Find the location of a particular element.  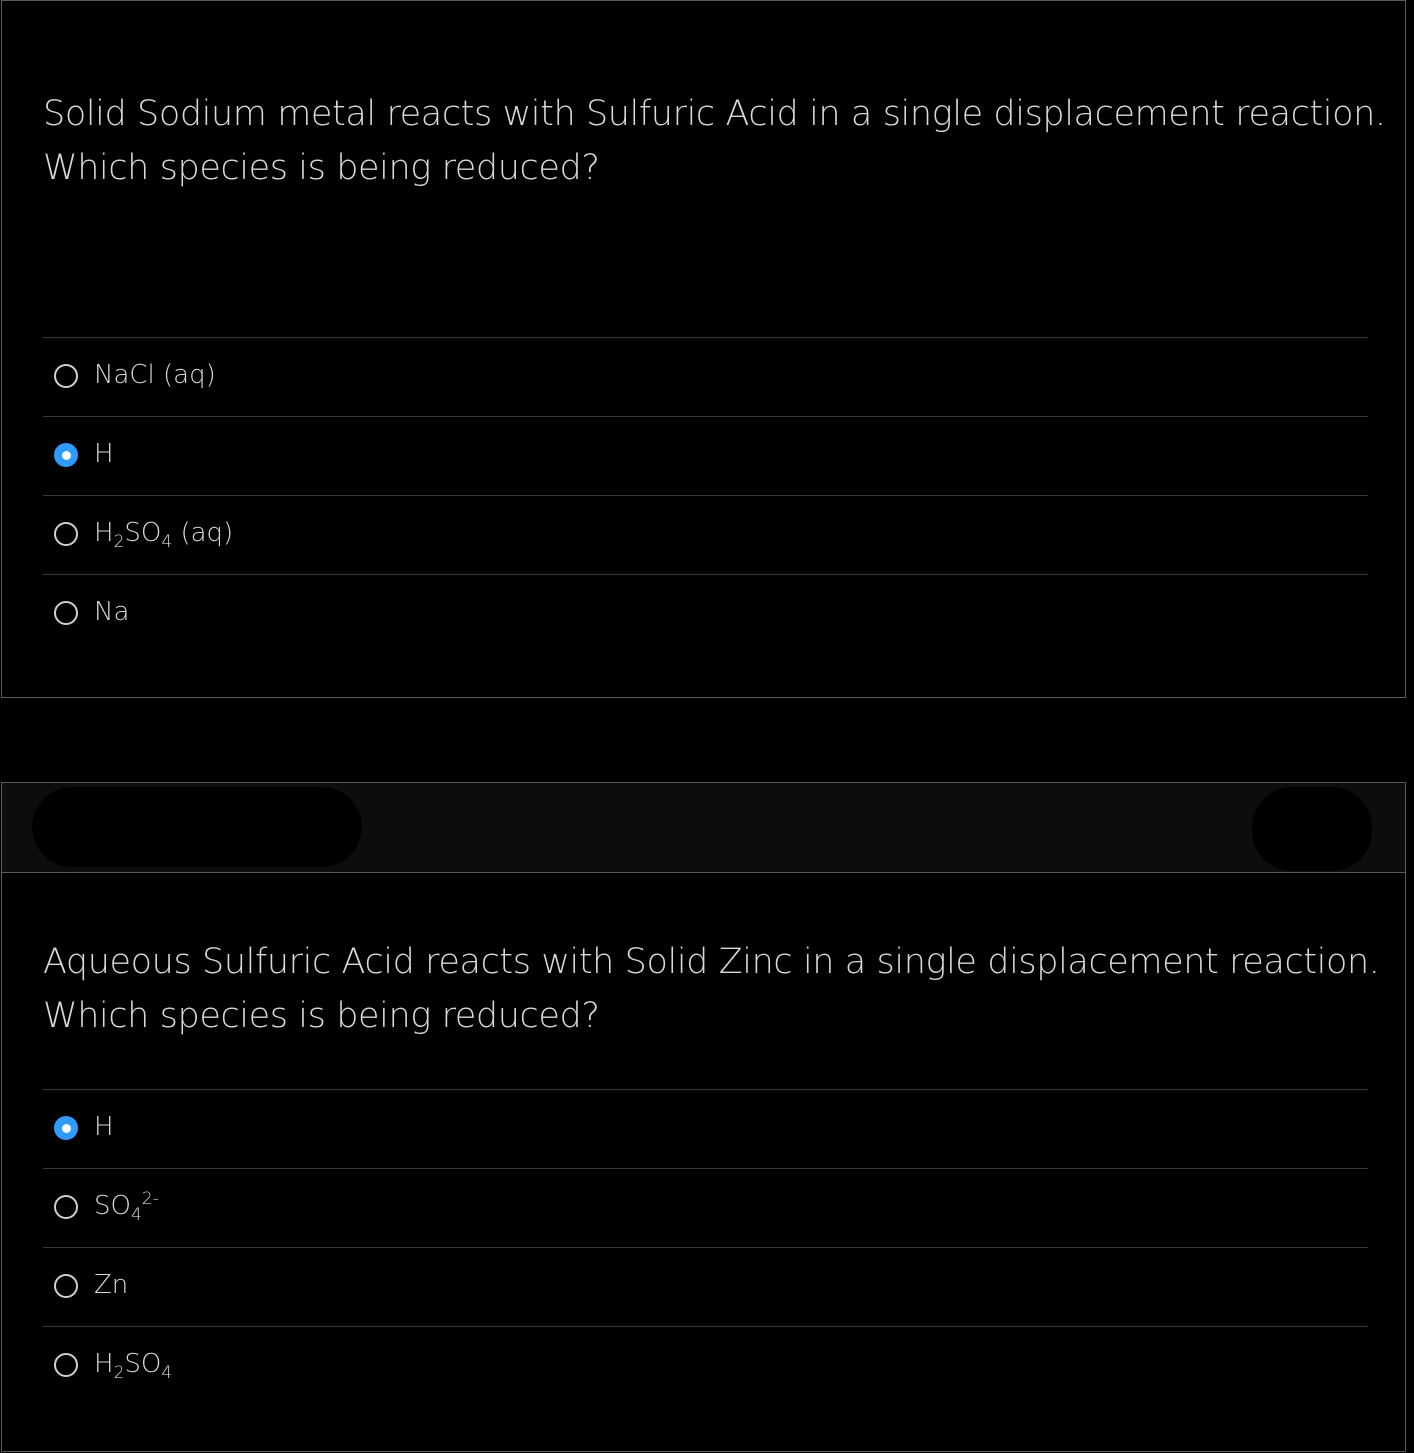

answer-label: H2SO4 (aq) is located at coordinates (164, 534).